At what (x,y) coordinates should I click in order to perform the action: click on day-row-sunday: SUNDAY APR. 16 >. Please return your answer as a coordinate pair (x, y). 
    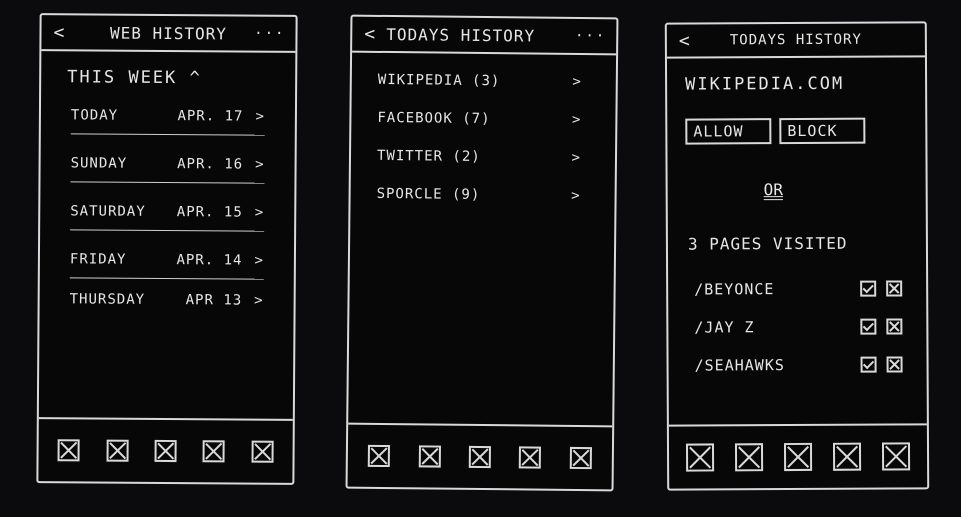
    Looking at the image, I should click on (167, 164).